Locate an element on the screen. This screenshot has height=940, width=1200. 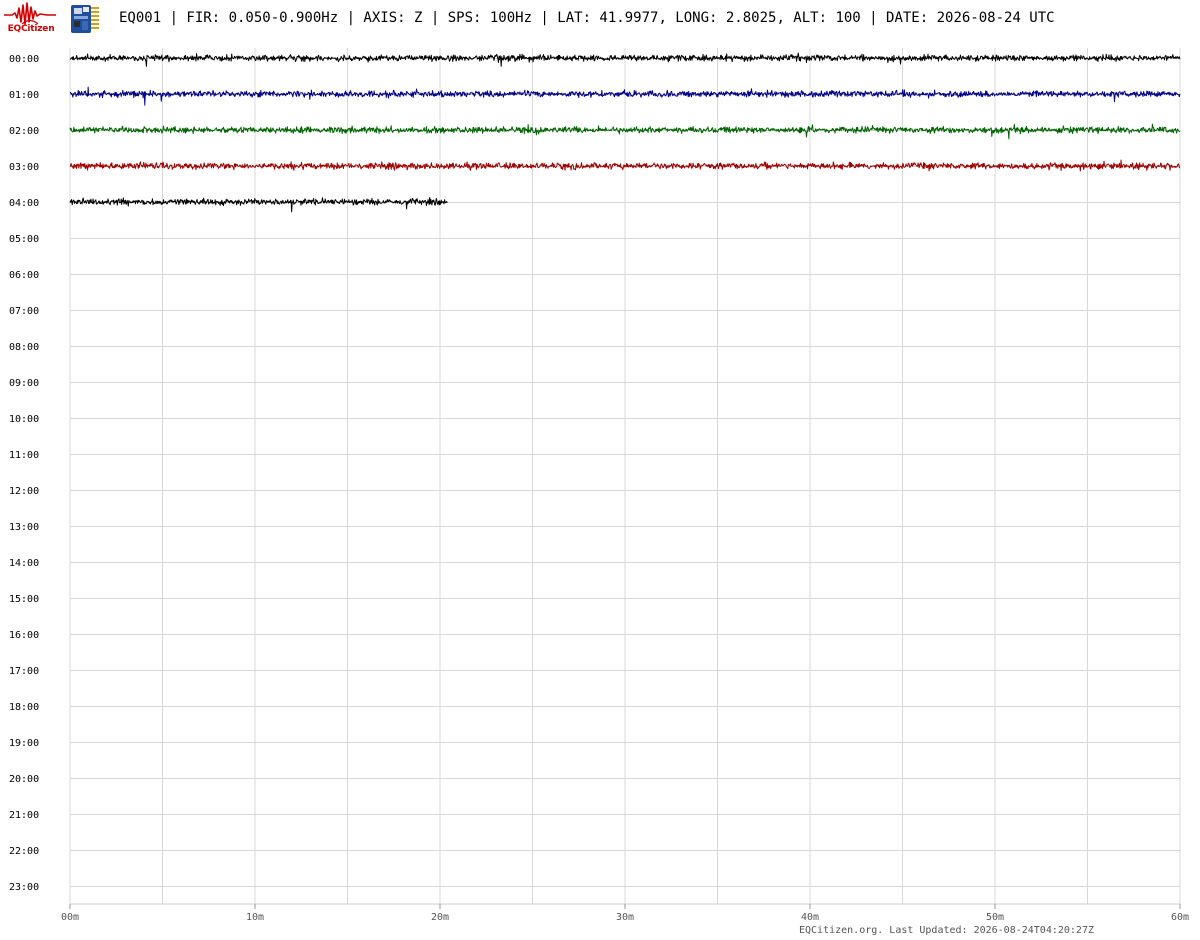
hour-label: 17:00 is located at coordinates (24, 671).